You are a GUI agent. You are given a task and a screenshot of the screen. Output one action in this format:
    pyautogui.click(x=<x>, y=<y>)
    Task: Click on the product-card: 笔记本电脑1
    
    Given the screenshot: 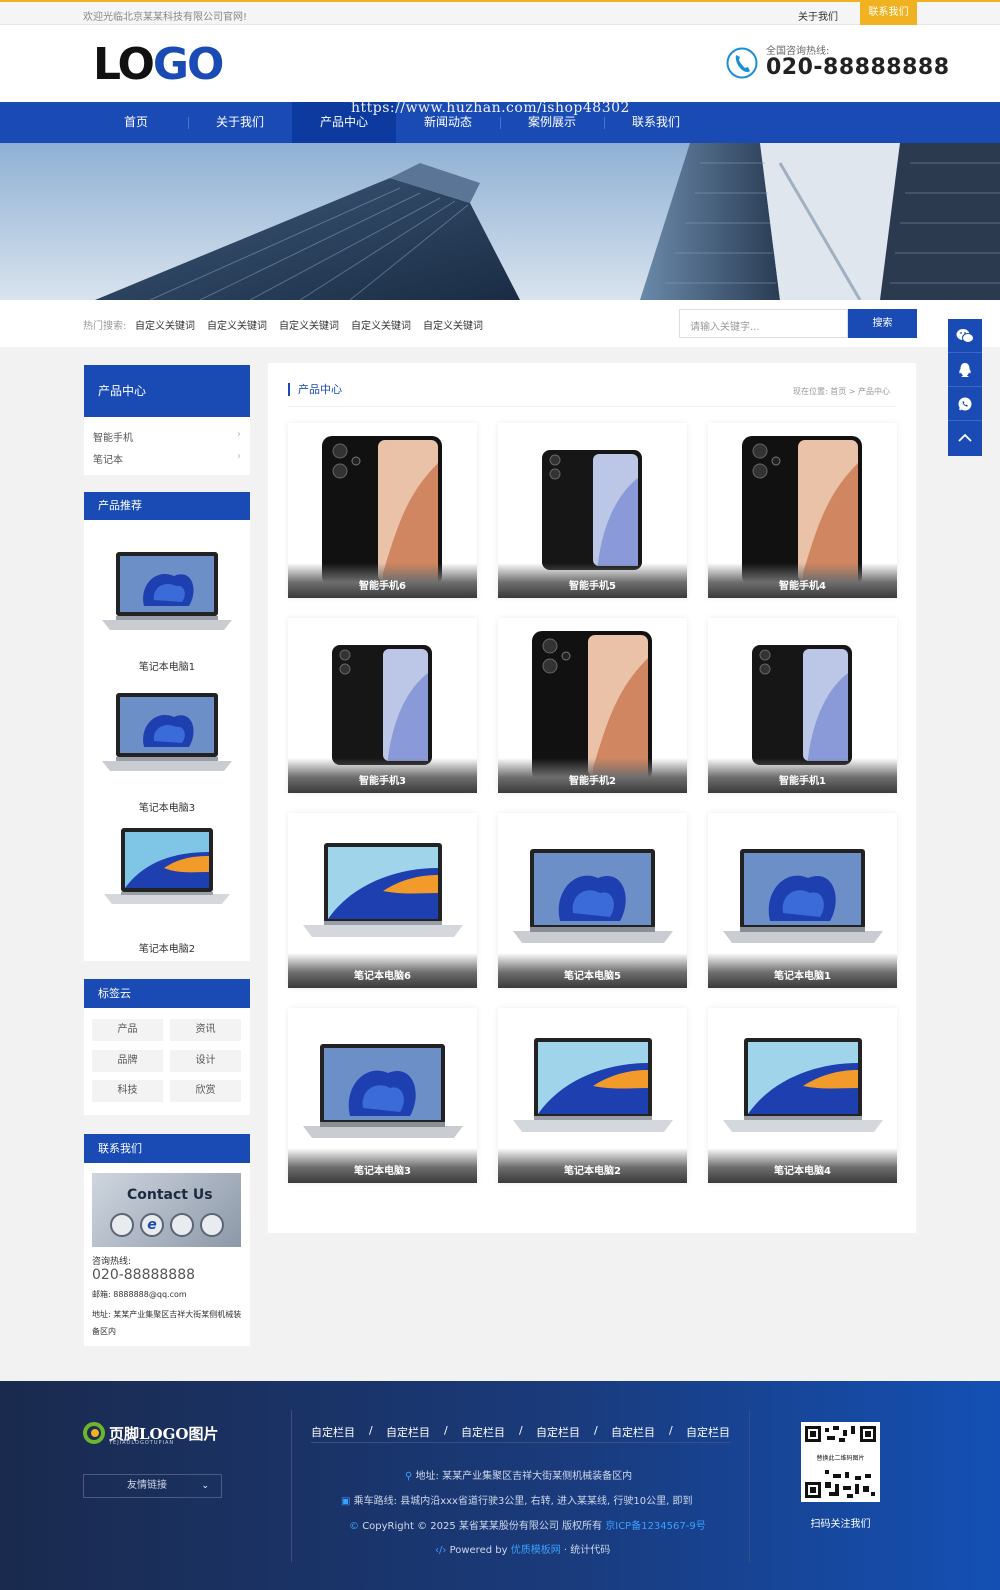 What is the action you would take?
    pyautogui.click(x=802, y=900)
    